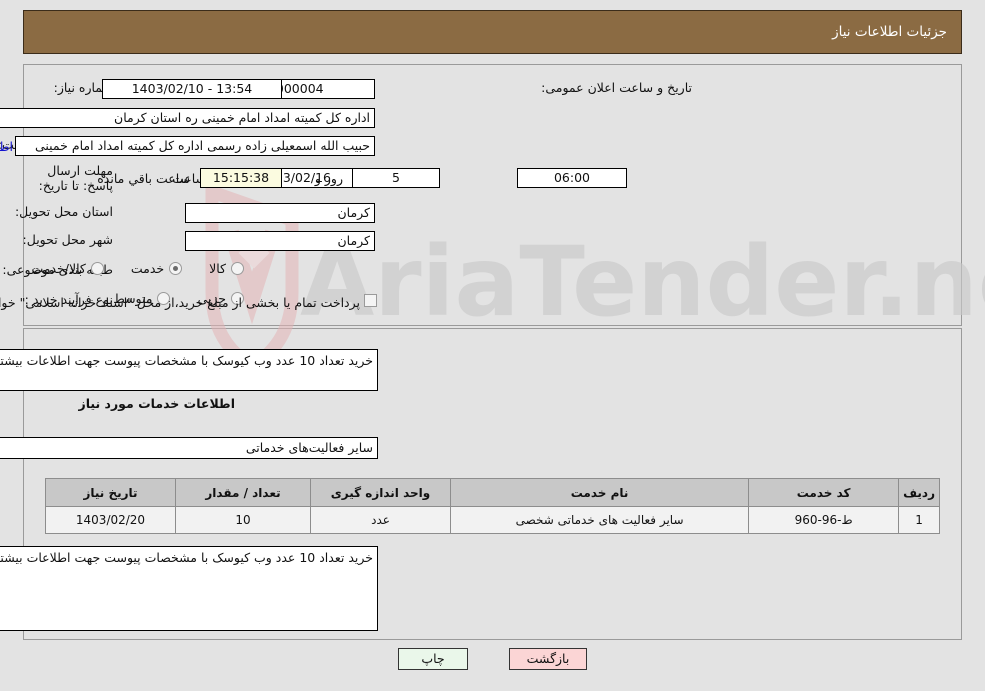 This screenshot has width=985, height=691. Describe the element at coordinates (599, 520) in the screenshot. I see `cell-name: سایر فعالیت های خدماتی شخصی` at that location.